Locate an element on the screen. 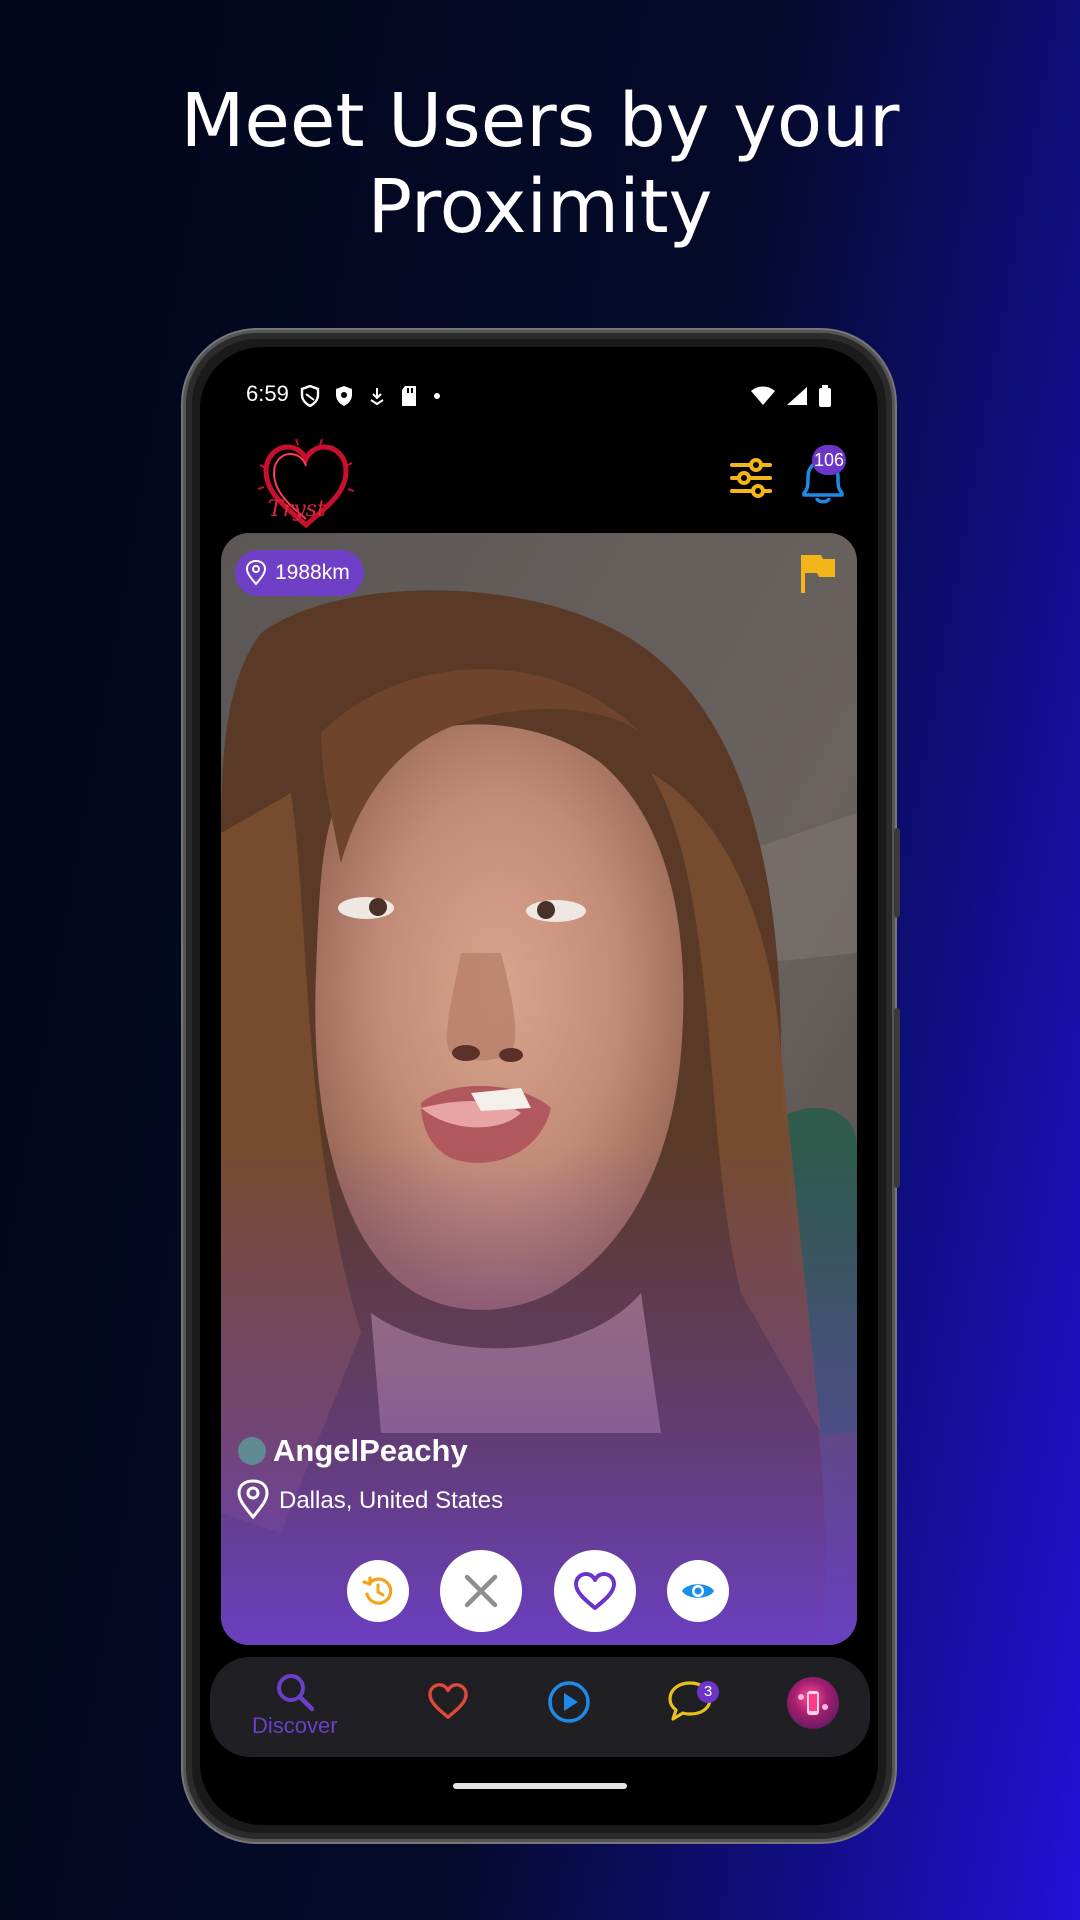  volume-button is located at coordinates (897, 873).